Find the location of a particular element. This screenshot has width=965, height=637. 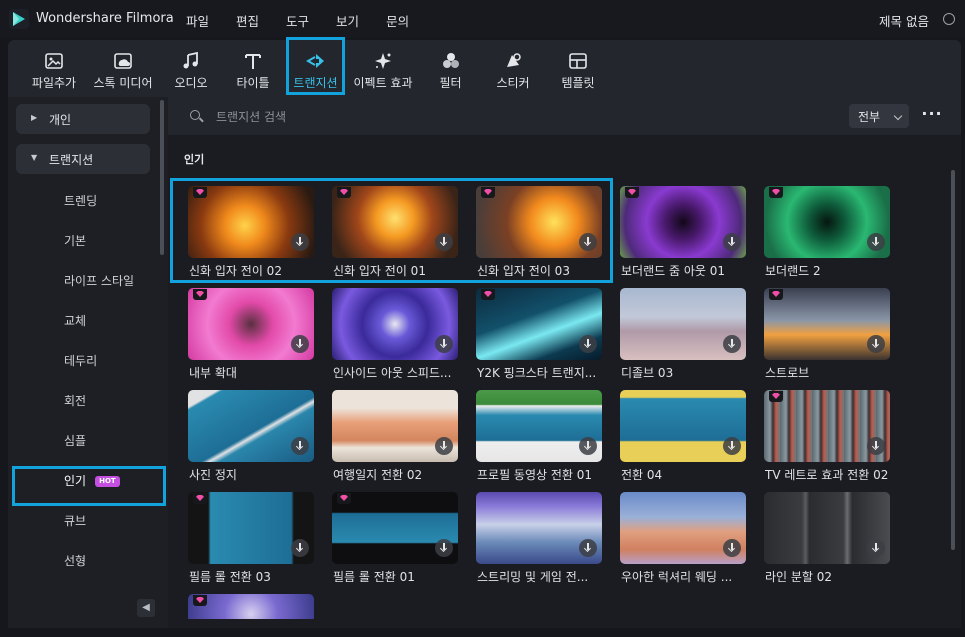

tab-stock-media: 스톡 미디어 is located at coordinates (123, 68).